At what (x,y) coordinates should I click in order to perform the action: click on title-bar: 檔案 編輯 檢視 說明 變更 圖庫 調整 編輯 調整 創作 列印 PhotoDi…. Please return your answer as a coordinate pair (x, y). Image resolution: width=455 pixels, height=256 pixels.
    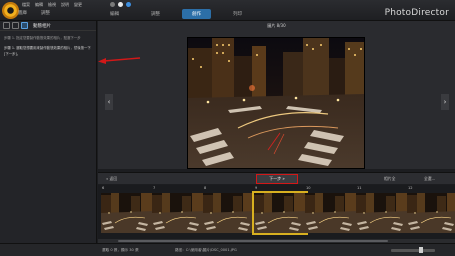
    Looking at the image, I should click on (227, 10).